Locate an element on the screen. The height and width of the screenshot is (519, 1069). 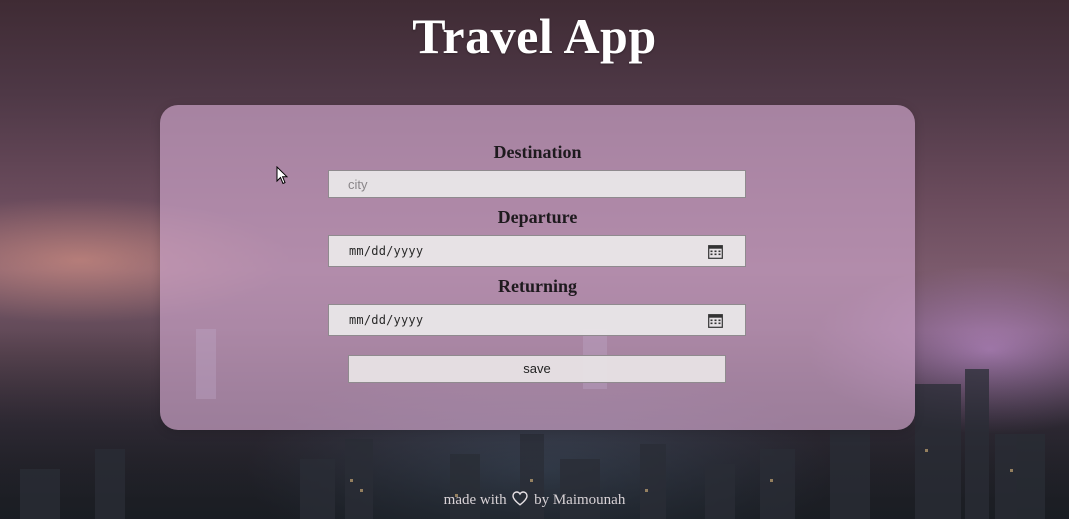
footer-author: by Maimounah is located at coordinates (580, 500).